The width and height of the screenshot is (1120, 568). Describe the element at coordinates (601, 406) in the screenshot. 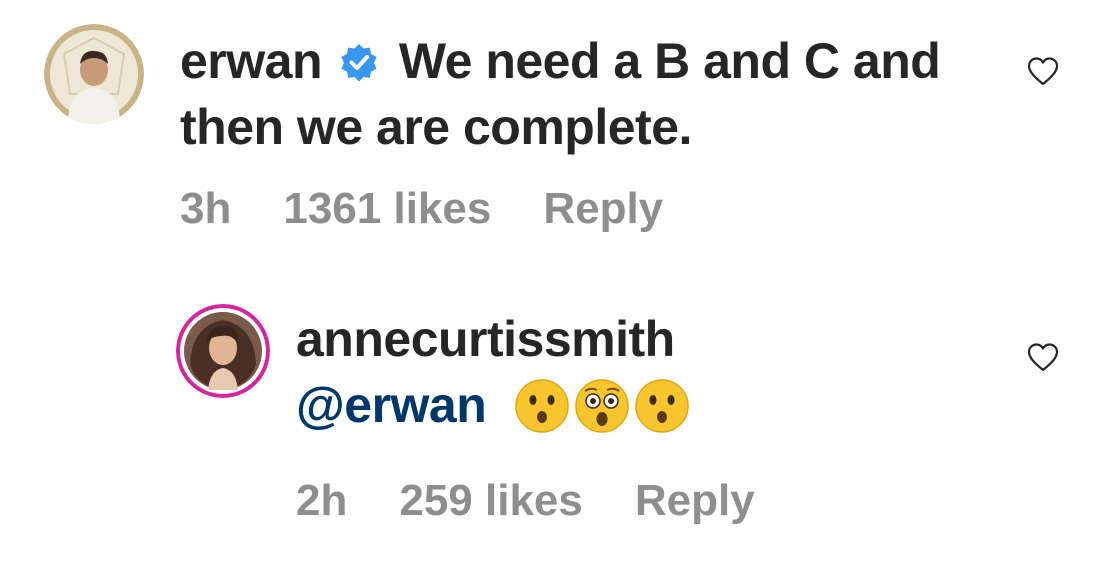

I see `astonished-face-icon` at that location.